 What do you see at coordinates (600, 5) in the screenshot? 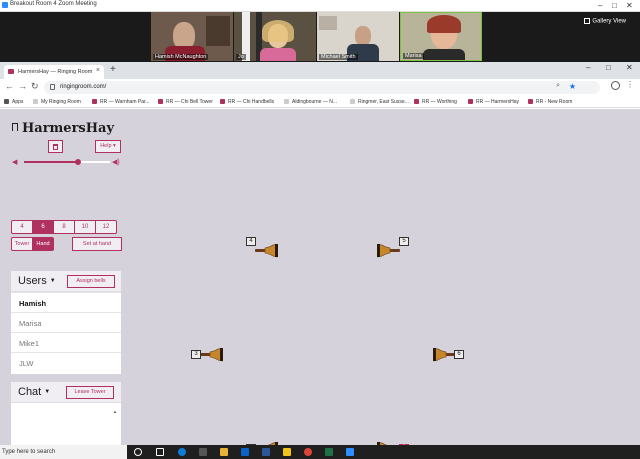
I see `minimize-icon: –` at bounding box center [600, 5].